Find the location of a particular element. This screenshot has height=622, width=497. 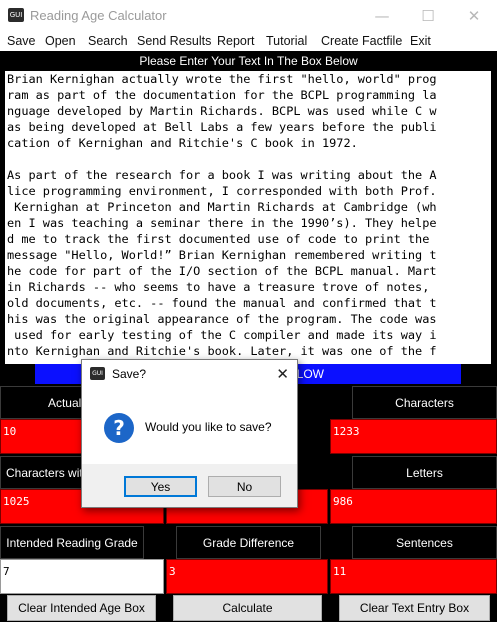

menu-create-factfile: Create Factfile is located at coordinates (361, 41).